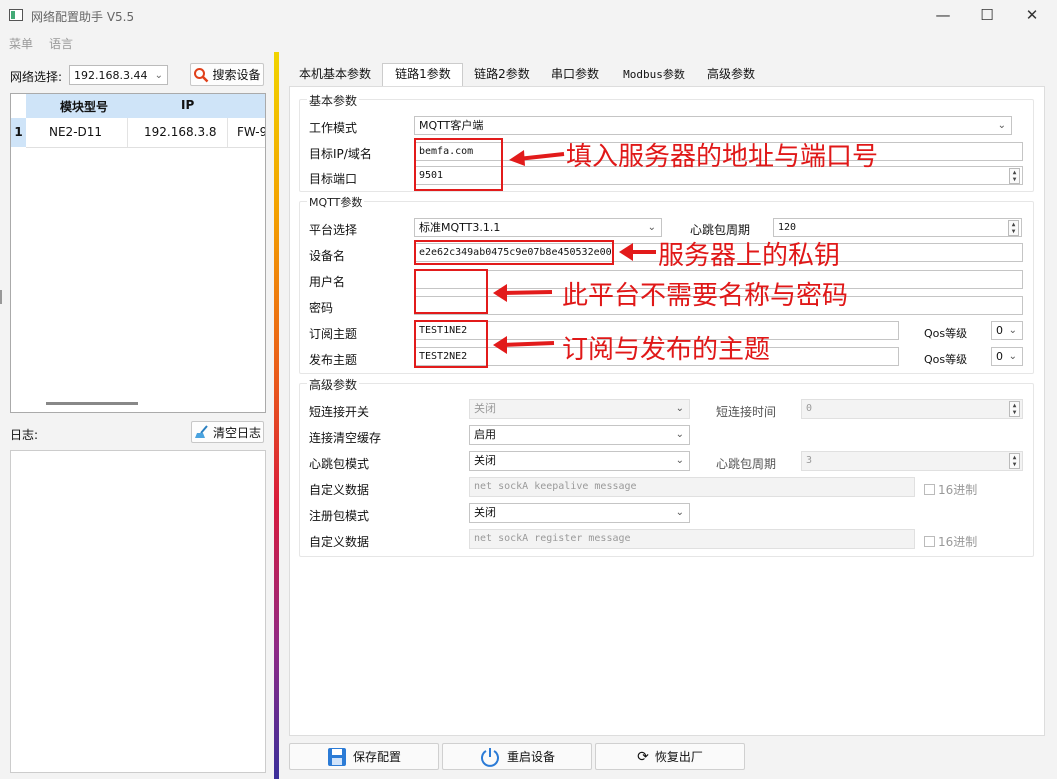 The width and height of the screenshot is (1057, 779). Describe the element at coordinates (485, 460) in the screenshot. I see `heartbeat-mode-value: 关闭` at that location.